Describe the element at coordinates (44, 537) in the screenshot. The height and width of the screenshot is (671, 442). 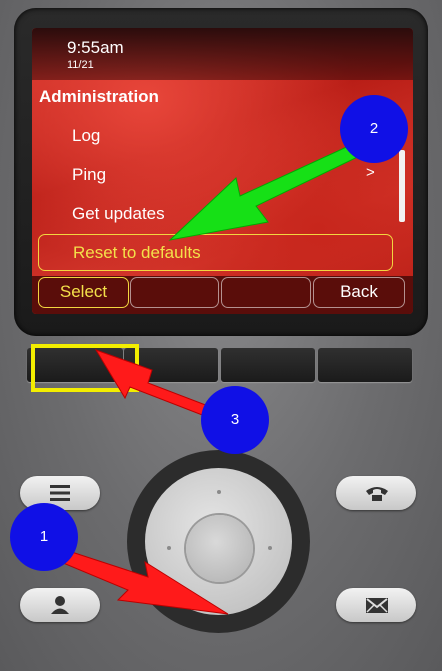
I see `step-1-badge: 1` at that location.